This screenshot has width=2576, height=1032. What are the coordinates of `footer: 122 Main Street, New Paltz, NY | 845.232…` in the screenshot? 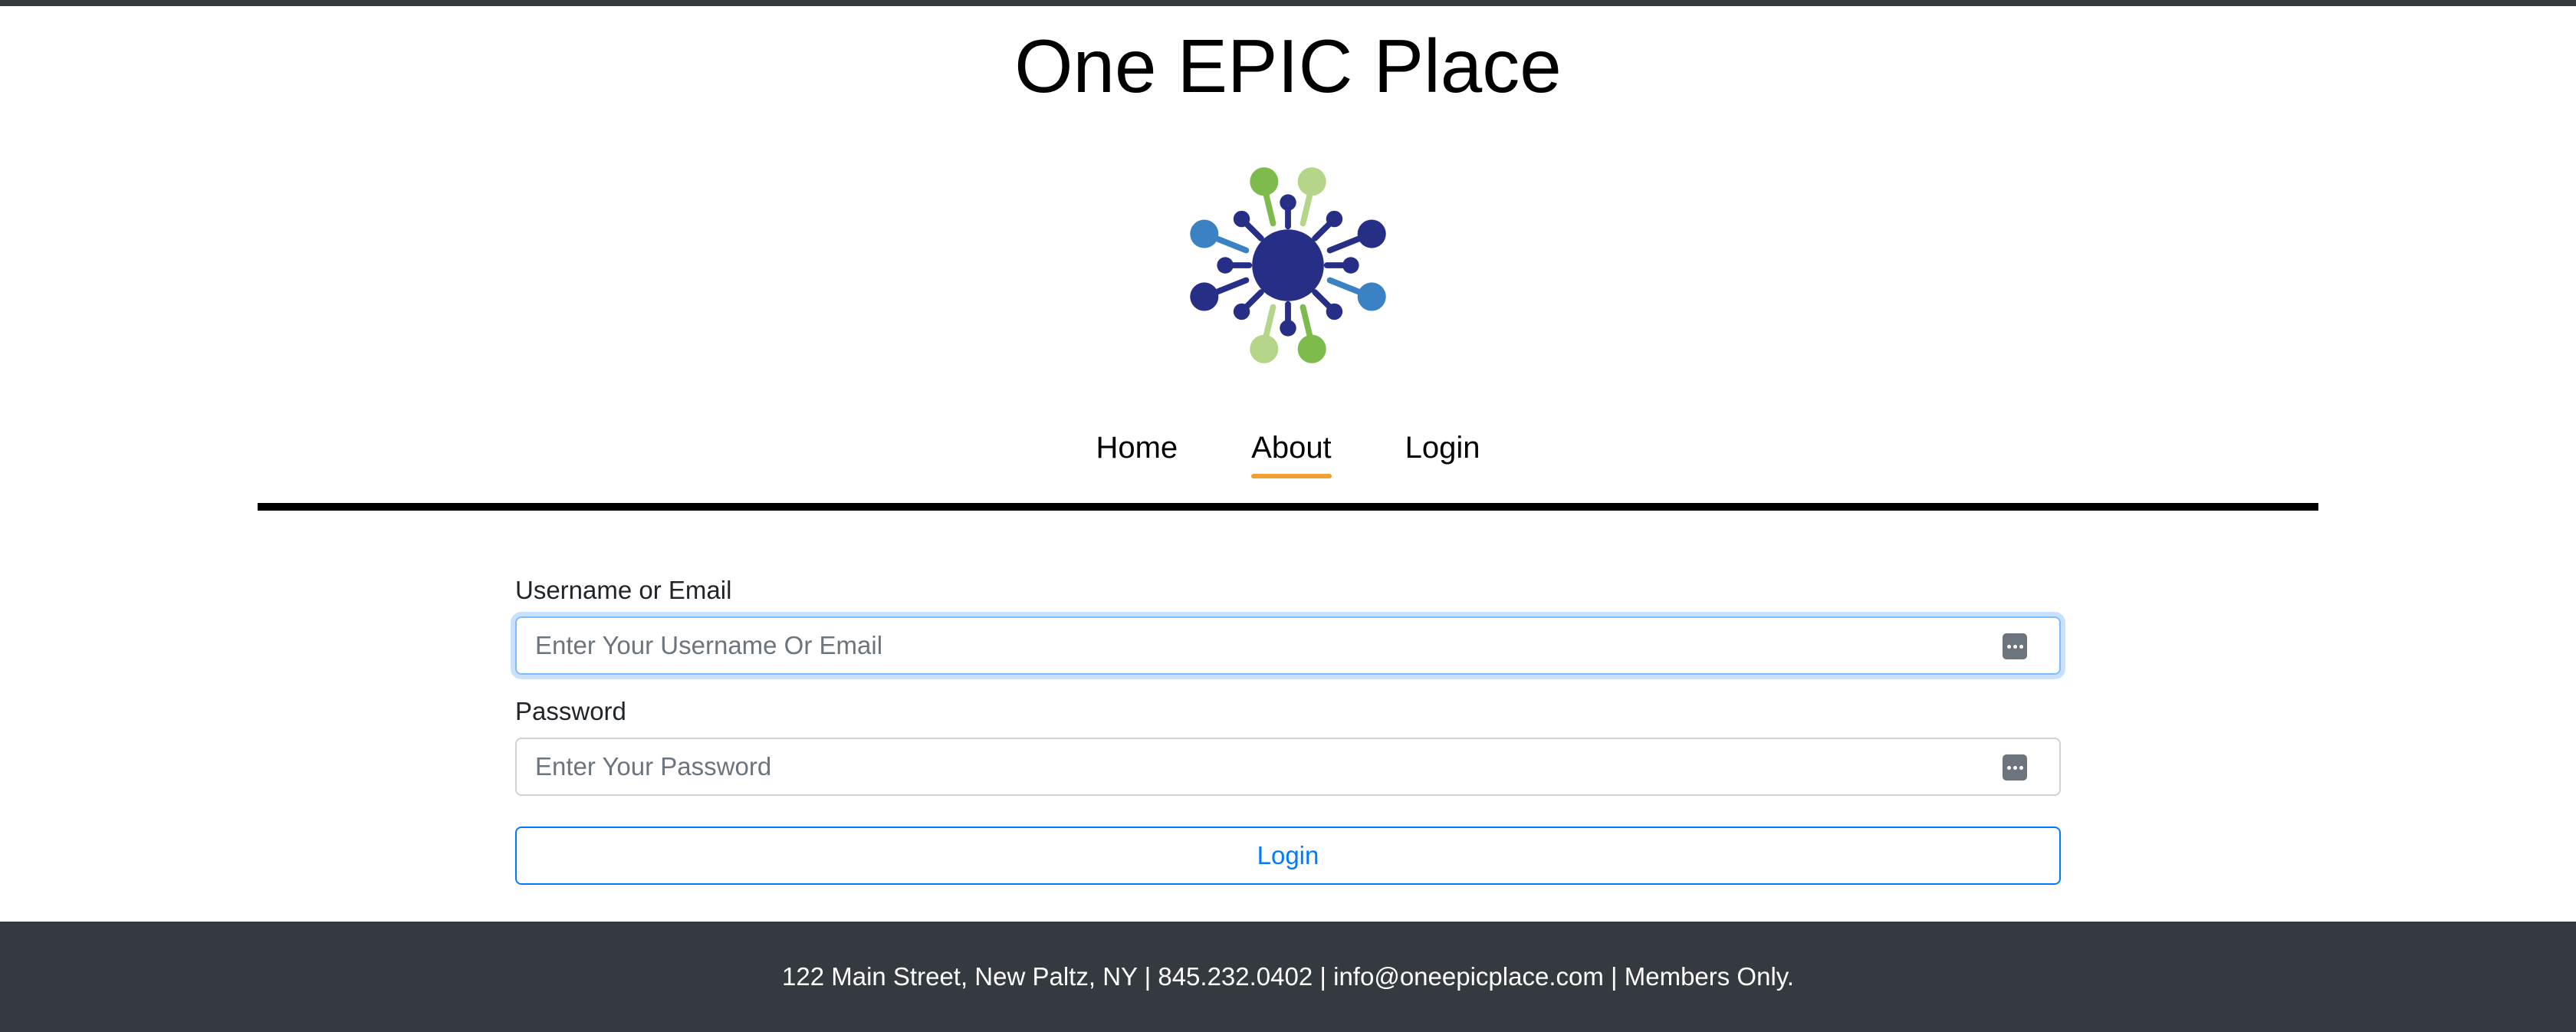 It's located at (1288, 977).